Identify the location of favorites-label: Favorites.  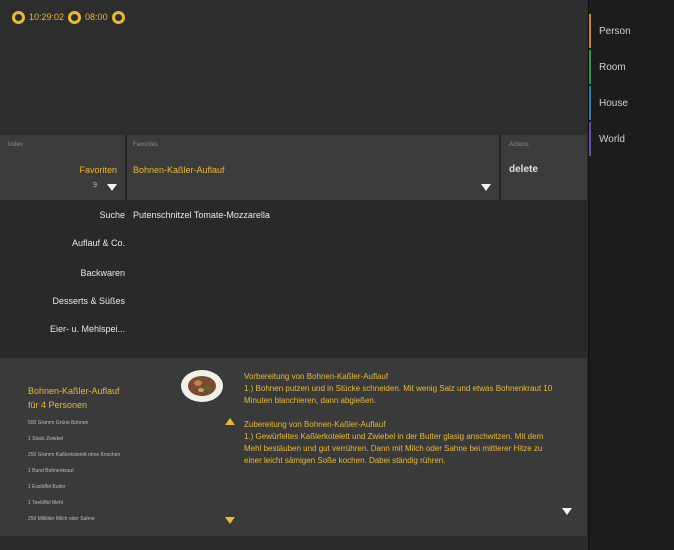
(145, 145).